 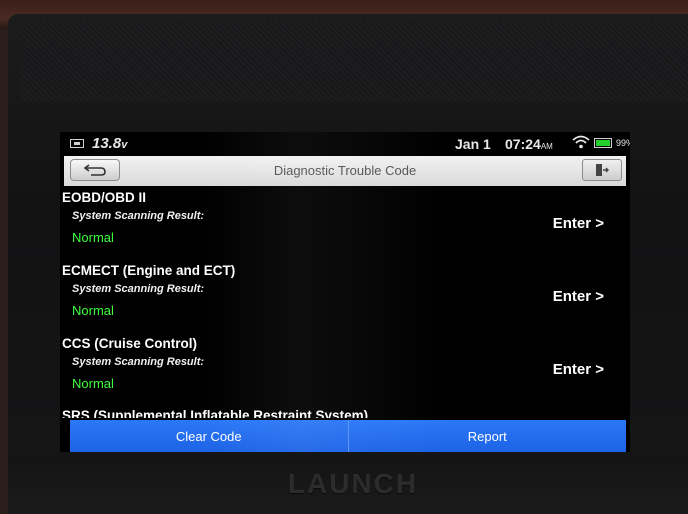 What do you see at coordinates (107, 143) in the screenshot?
I see `voltage-number: 13.8` at bounding box center [107, 143].